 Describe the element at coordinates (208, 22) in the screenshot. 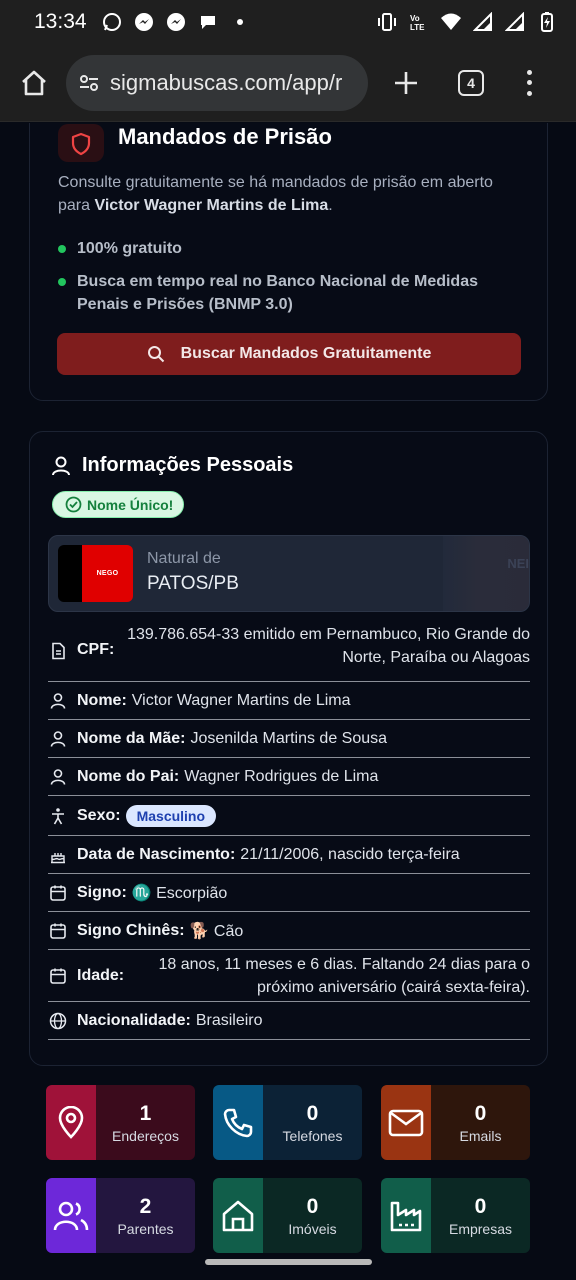

I see `chat-bubble-icon` at that location.